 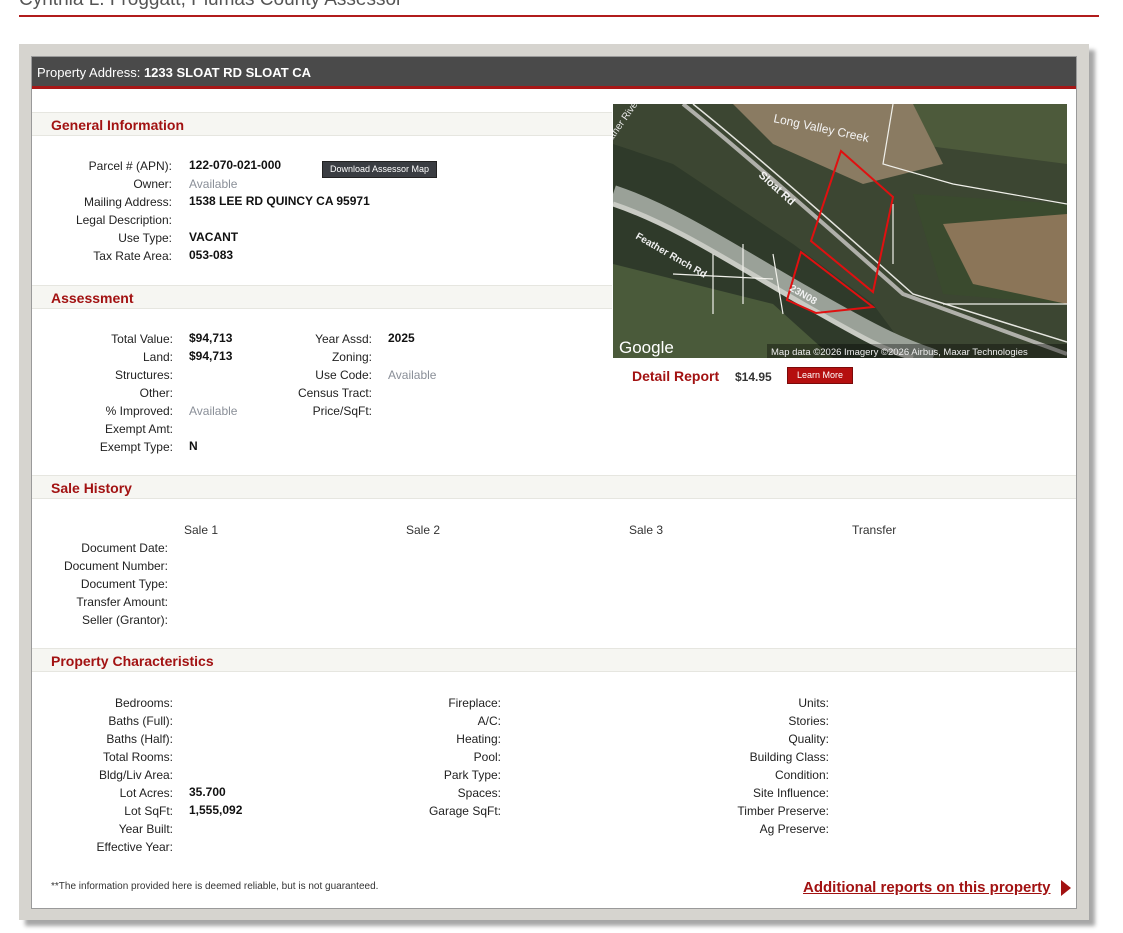 What do you see at coordinates (123, 220) in the screenshot?
I see `legal-description-label: Legal Description:` at bounding box center [123, 220].